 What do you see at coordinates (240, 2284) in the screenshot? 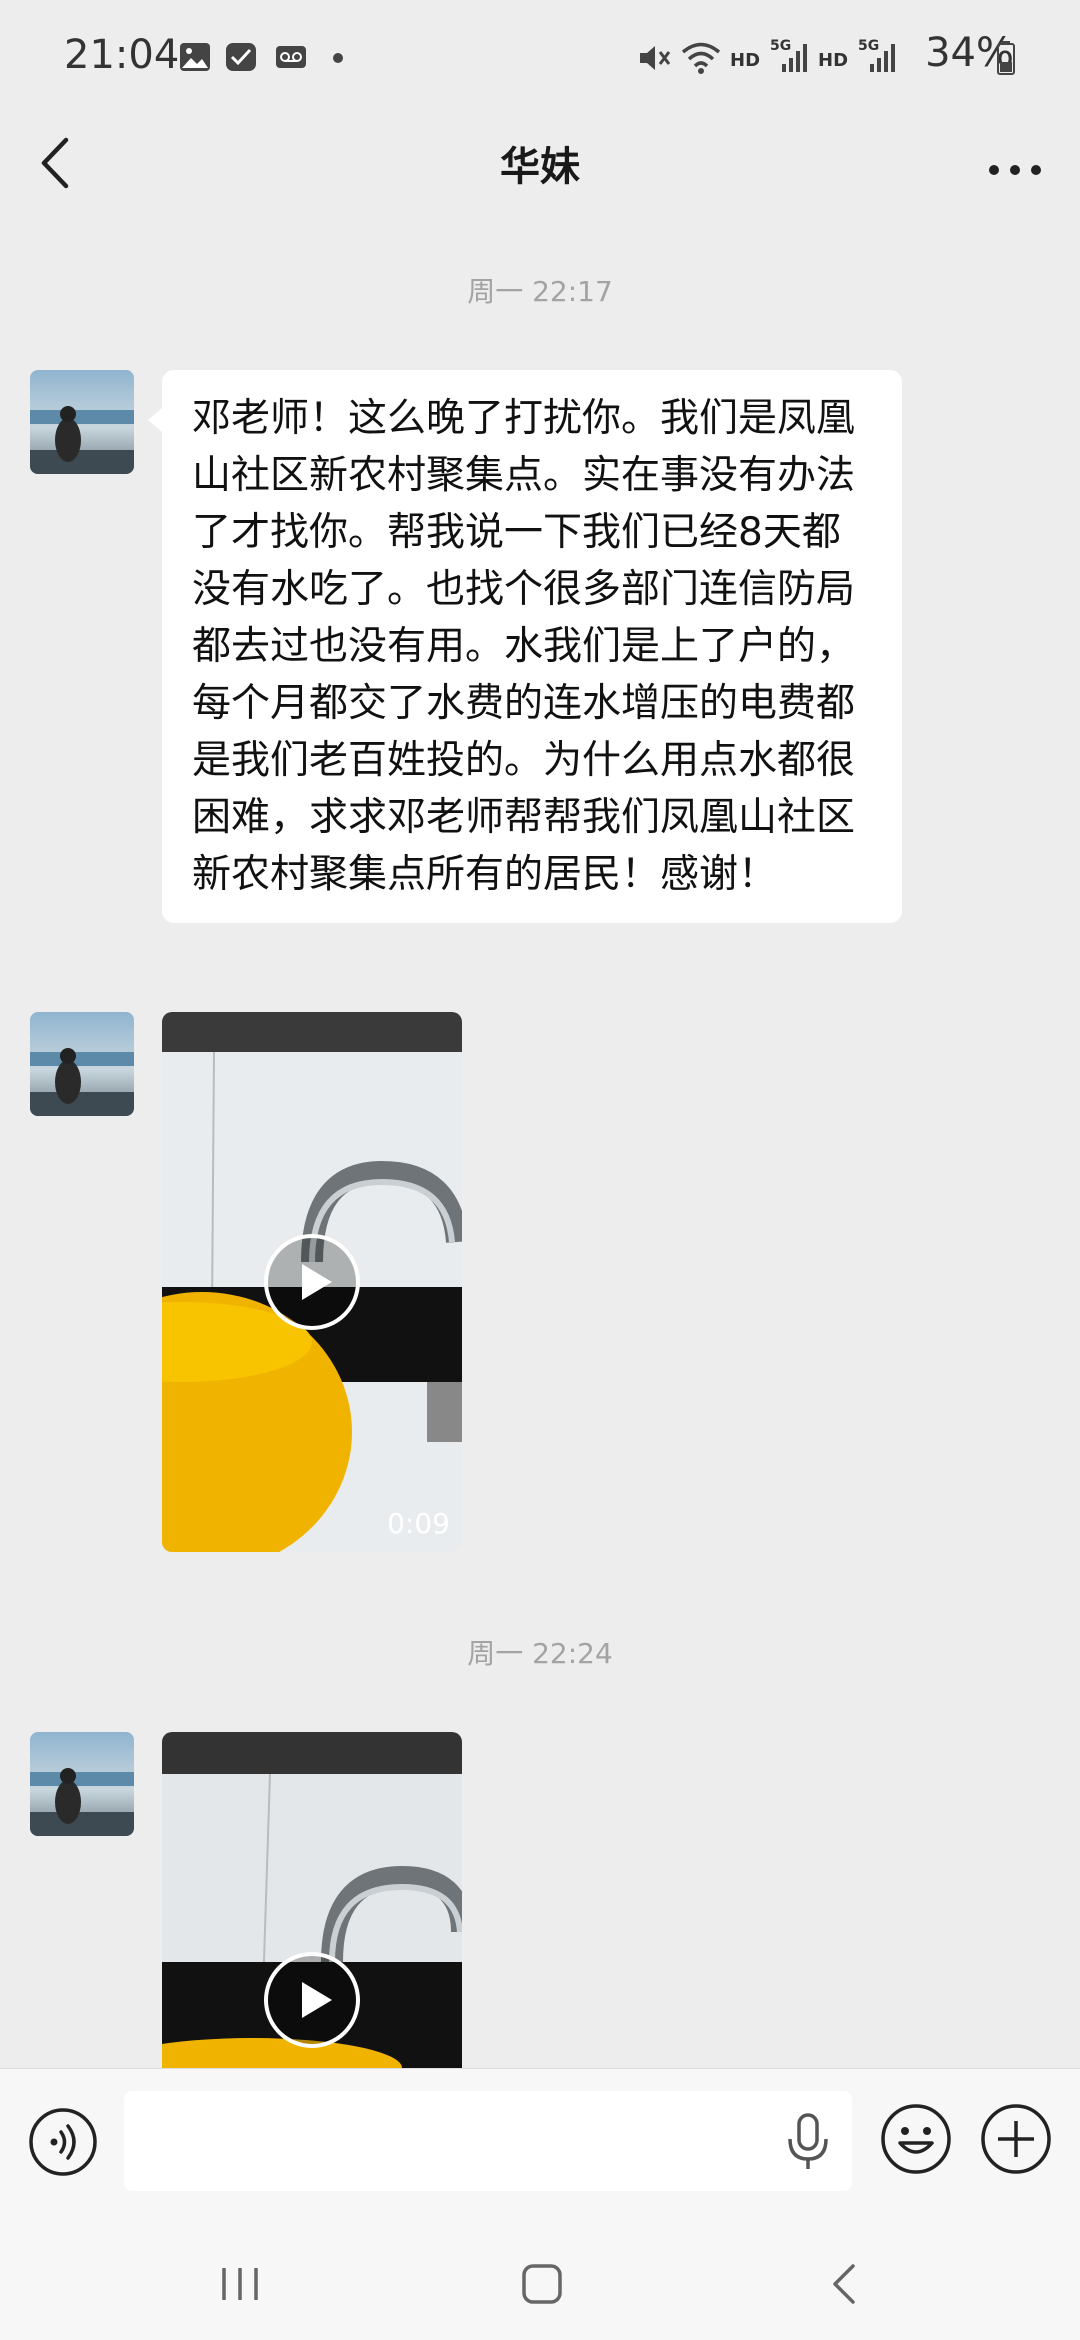
I see `recent-apps-button` at bounding box center [240, 2284].